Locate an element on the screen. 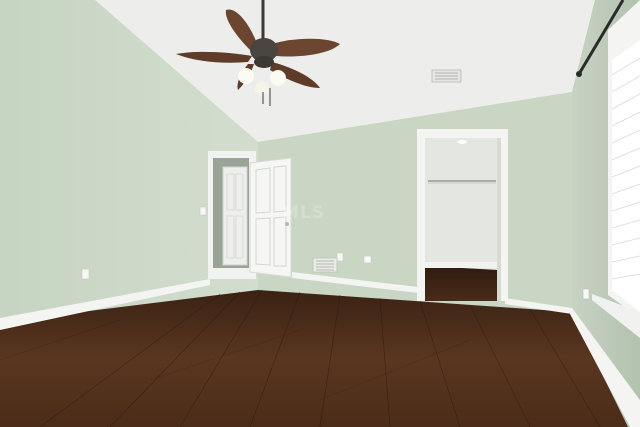 The image size is (640, 427). closet-light is located at coordinates (462, 142).